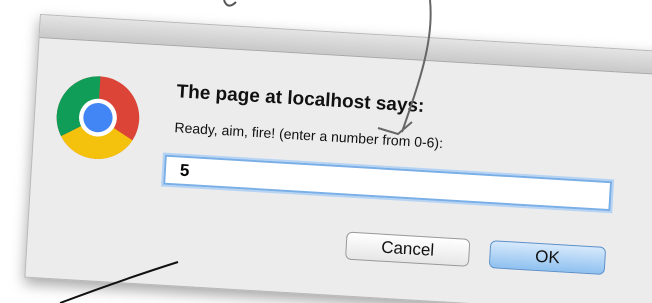  What do you see at coordinates (547, 257) in the screenshot?
I see `ok-button: OK` at bounding box center [547, 257].